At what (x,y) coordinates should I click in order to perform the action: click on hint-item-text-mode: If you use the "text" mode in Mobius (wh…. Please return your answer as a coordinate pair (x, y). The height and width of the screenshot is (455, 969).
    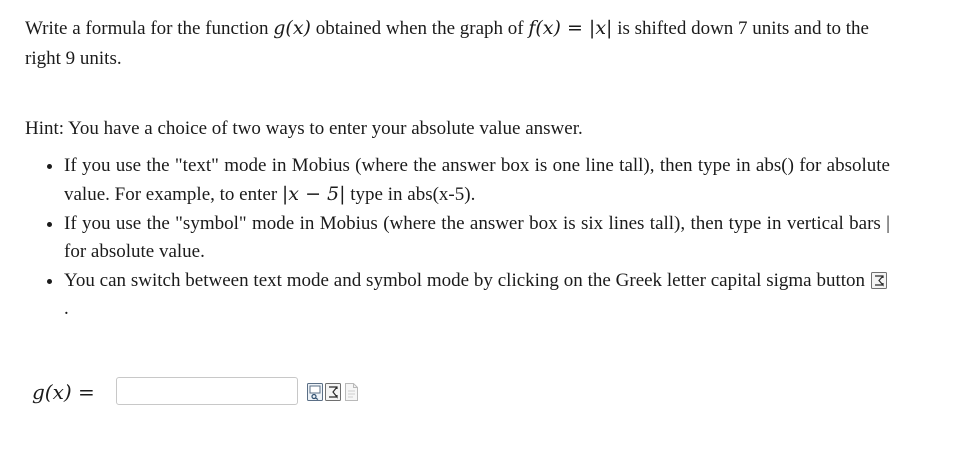
    Looking at the image, I should click on (477, 180).